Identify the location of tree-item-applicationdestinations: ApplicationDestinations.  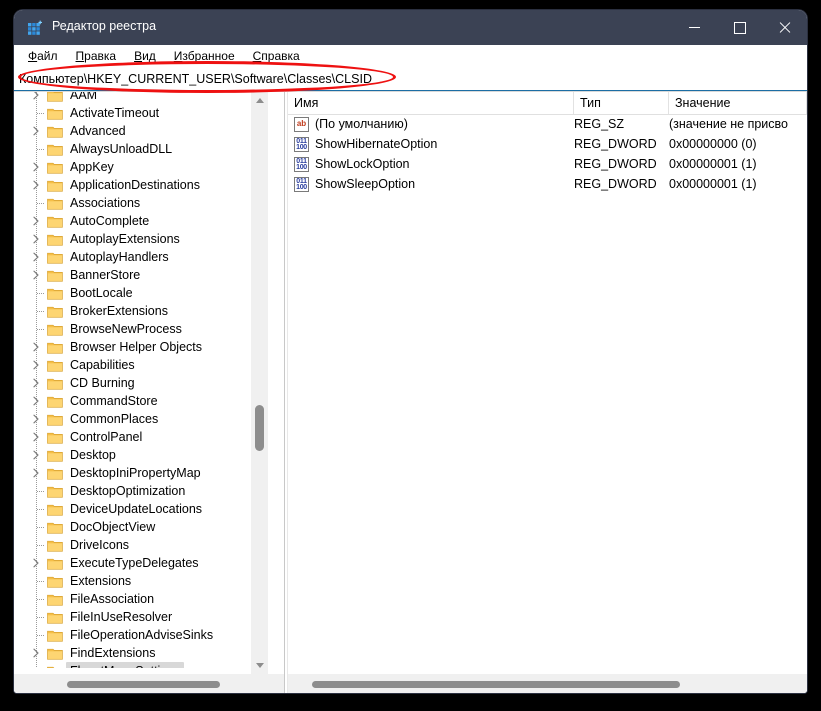
(141, 185).